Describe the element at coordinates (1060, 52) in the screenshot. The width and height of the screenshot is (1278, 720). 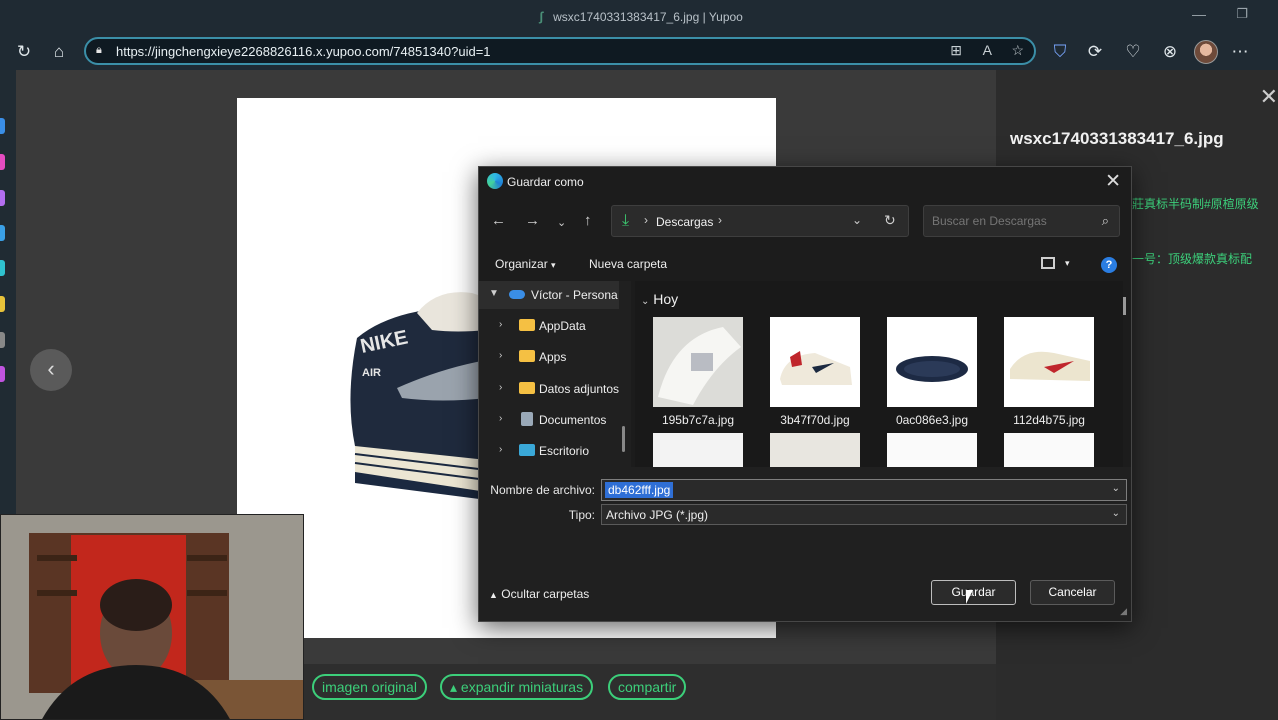
I see `shield-extension-icon: ⛉` at that location.